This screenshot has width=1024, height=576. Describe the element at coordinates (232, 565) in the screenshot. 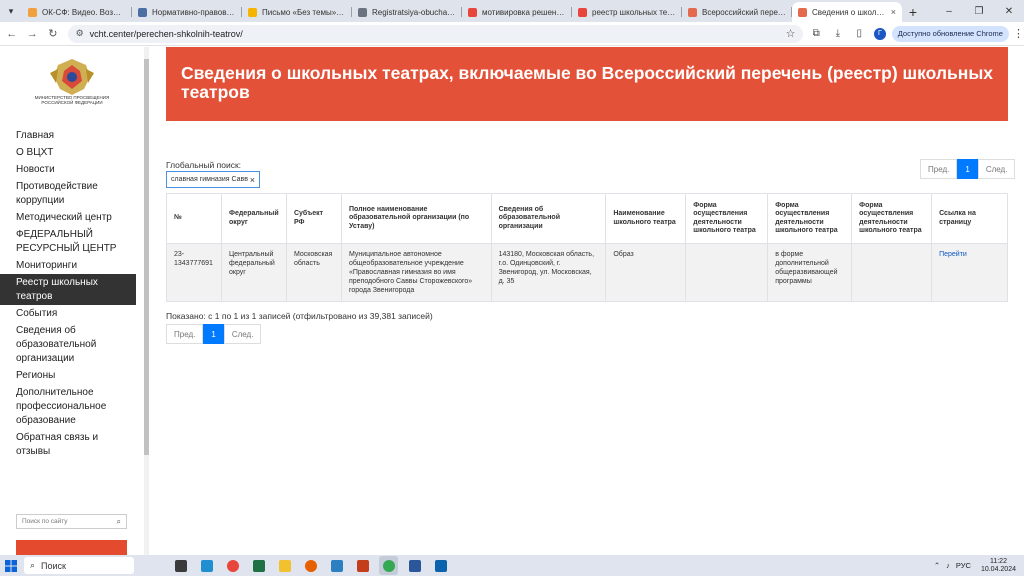

I see `yandex-icon` at that location.